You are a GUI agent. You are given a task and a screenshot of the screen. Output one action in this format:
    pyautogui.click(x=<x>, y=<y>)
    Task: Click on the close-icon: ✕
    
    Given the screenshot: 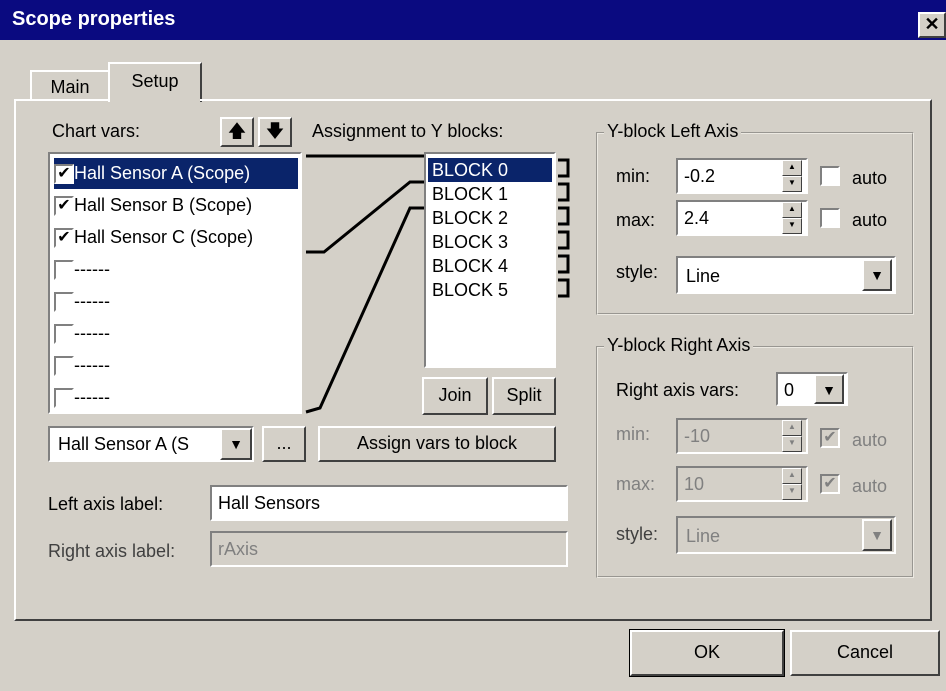 What is the action you would take?
    pyautogui.click(x=932, y=24)
    